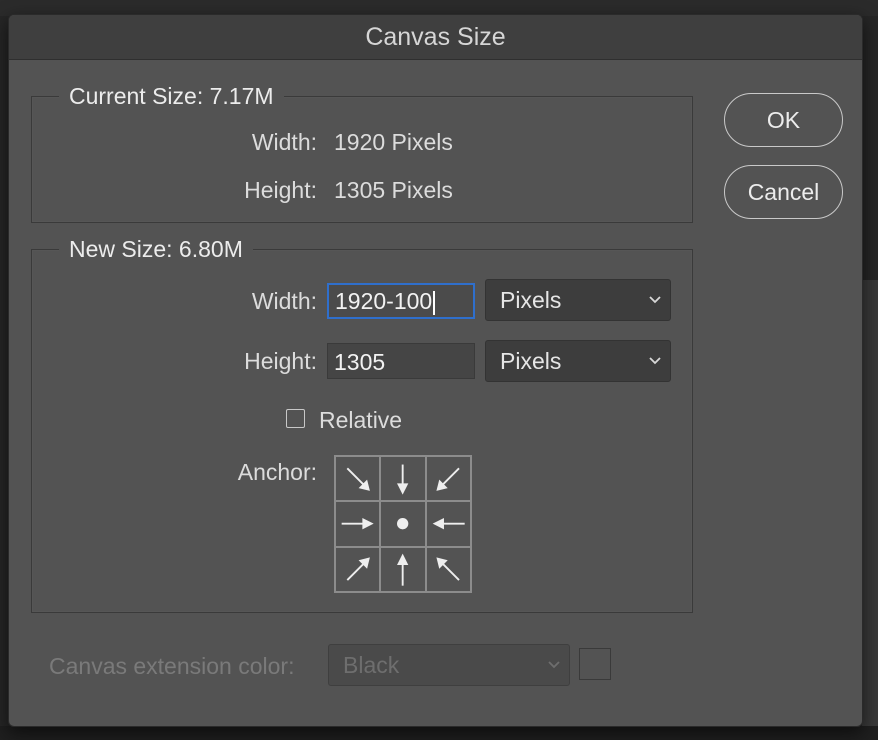  I want to click on anchor-label: Anchor:, so click(277, 472).